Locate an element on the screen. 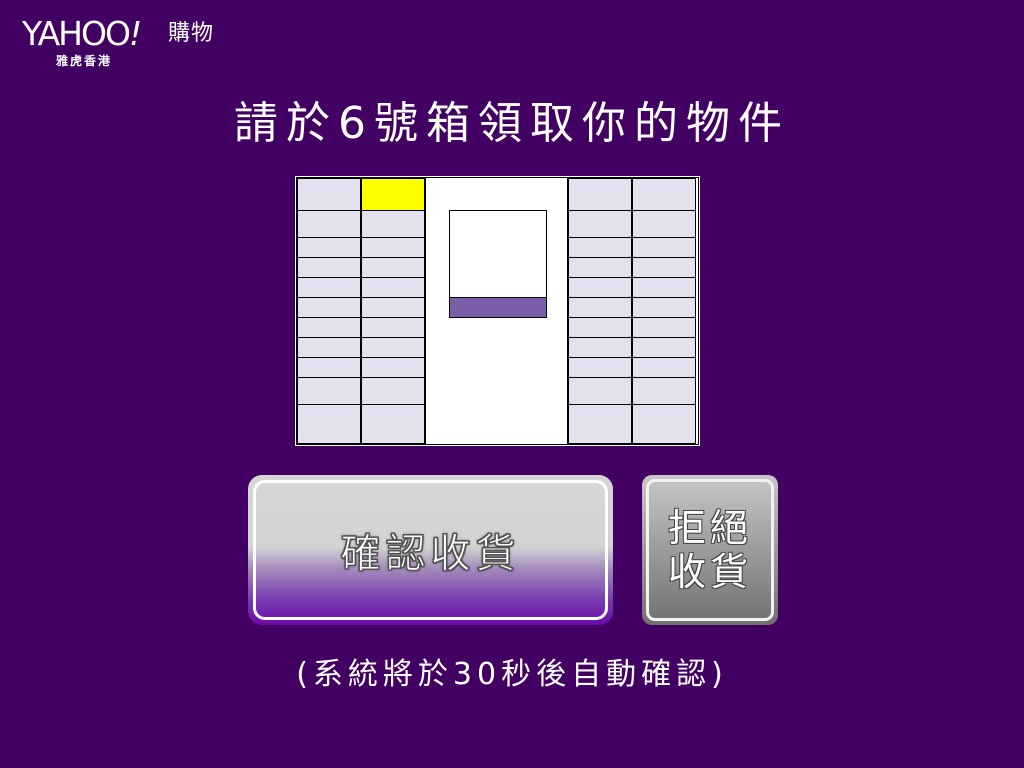 This screenshot has height=768, width=1024. reject-receipt-button: 拒絕 收貨 is located at coordinates (710, 550).